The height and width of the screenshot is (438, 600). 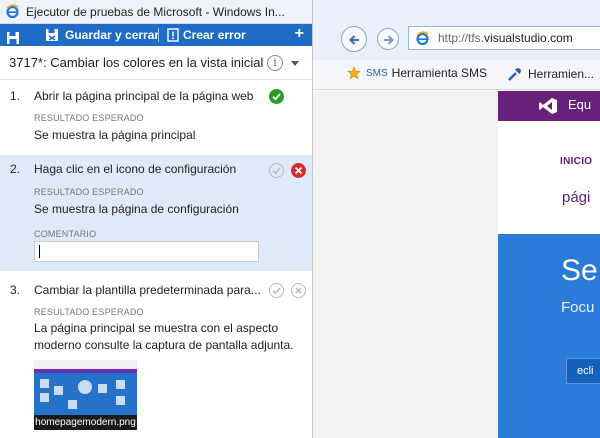 I want to click on runner-toolbar: Guardar y cerrar Crear error +, so click(x=156, y=35).